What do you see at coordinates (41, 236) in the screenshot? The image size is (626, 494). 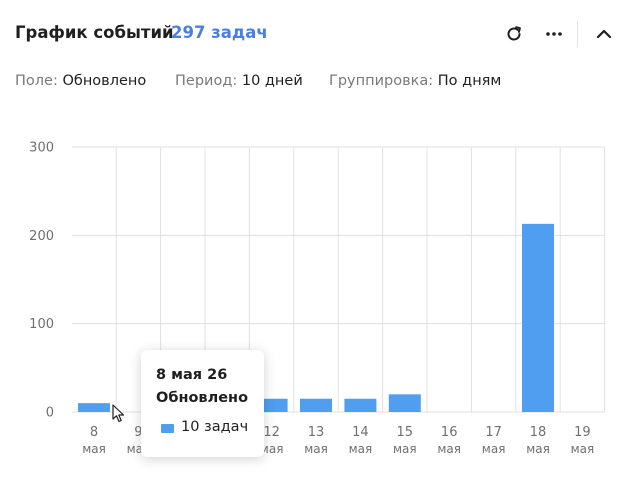 I see `y-tick-label: 200` at bounding box center [41, 236].